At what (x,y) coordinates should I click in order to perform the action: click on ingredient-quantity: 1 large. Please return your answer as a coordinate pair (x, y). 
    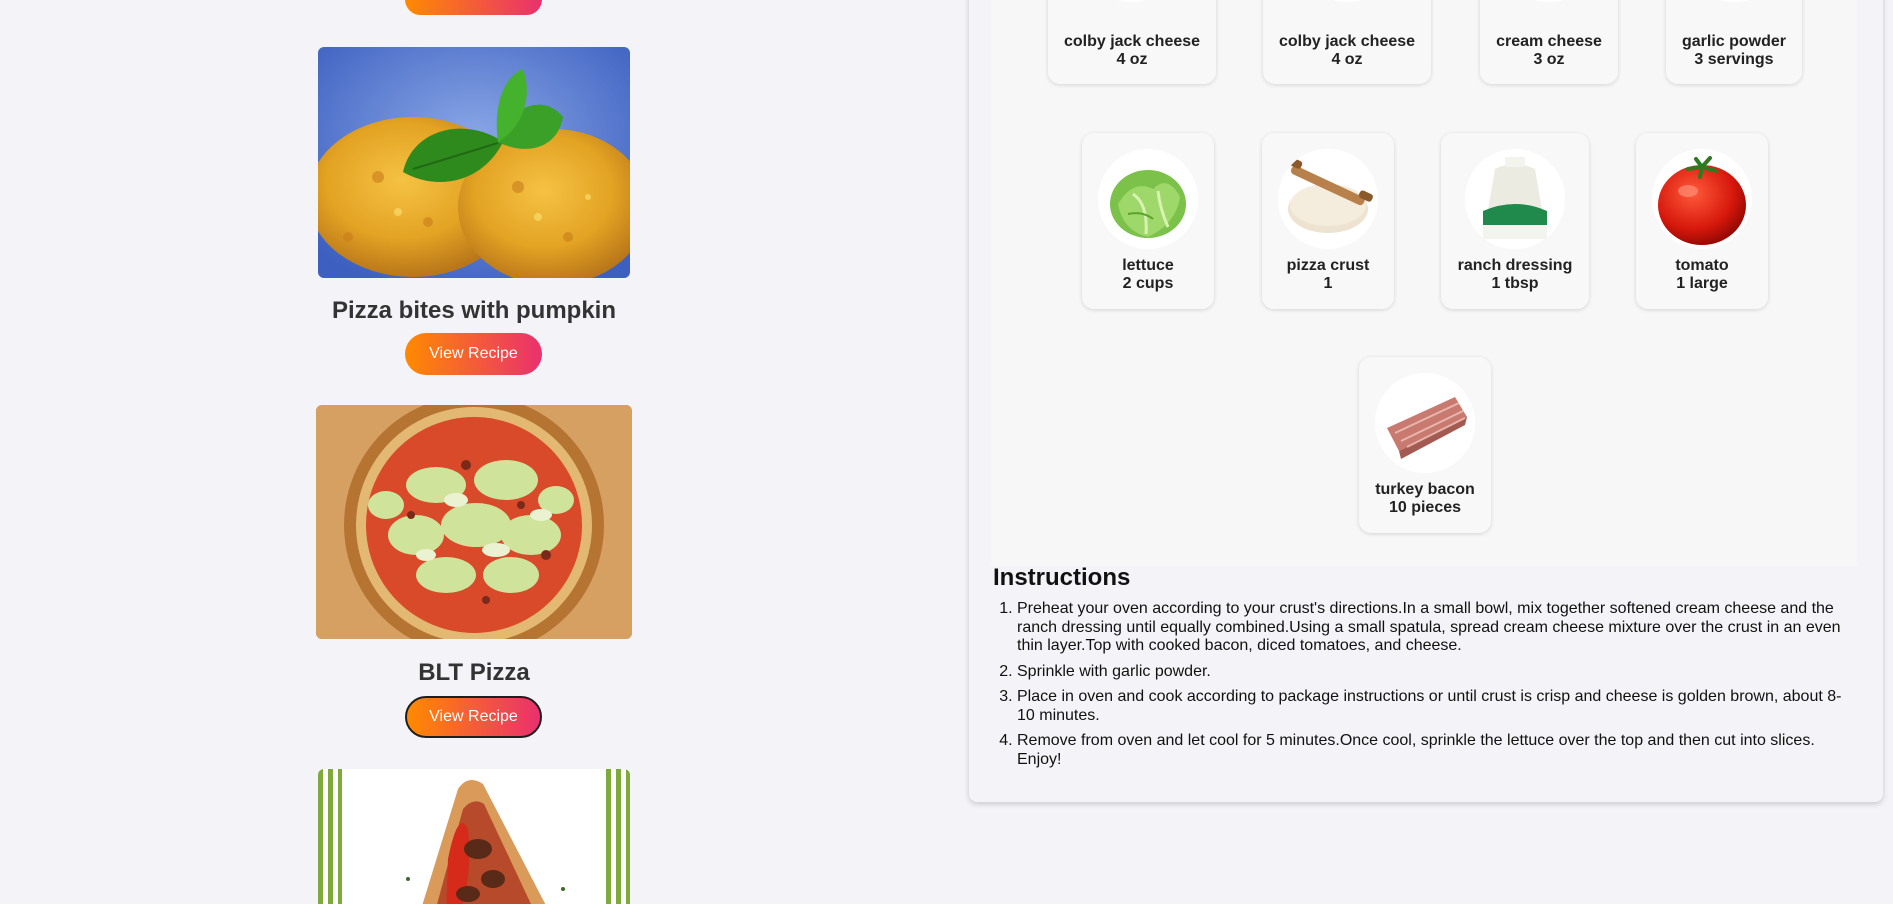
    Looking at the image, I should click on (1702, 283).